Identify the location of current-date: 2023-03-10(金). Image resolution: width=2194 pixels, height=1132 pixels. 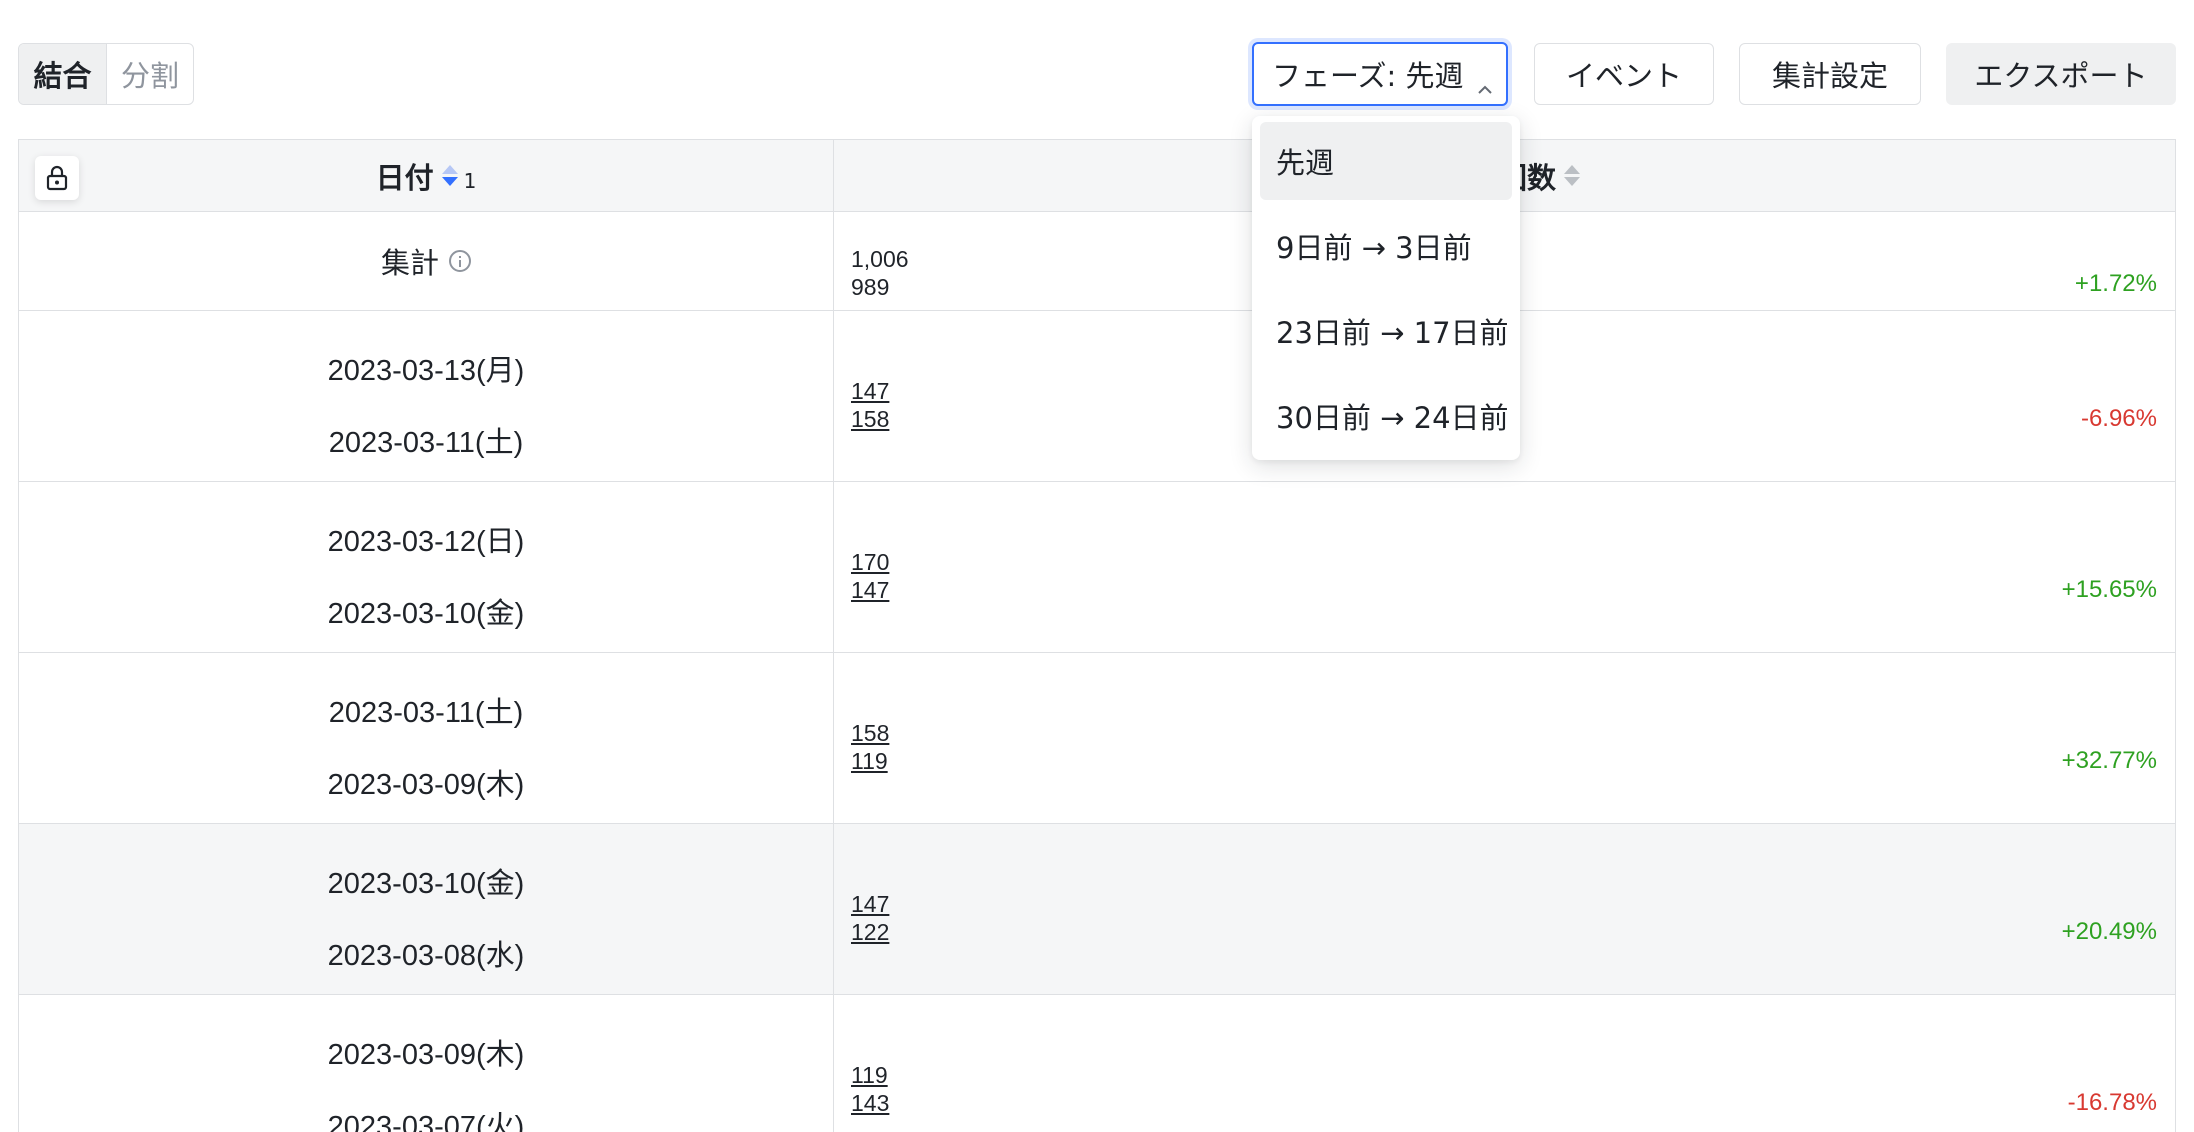
(426, 884).